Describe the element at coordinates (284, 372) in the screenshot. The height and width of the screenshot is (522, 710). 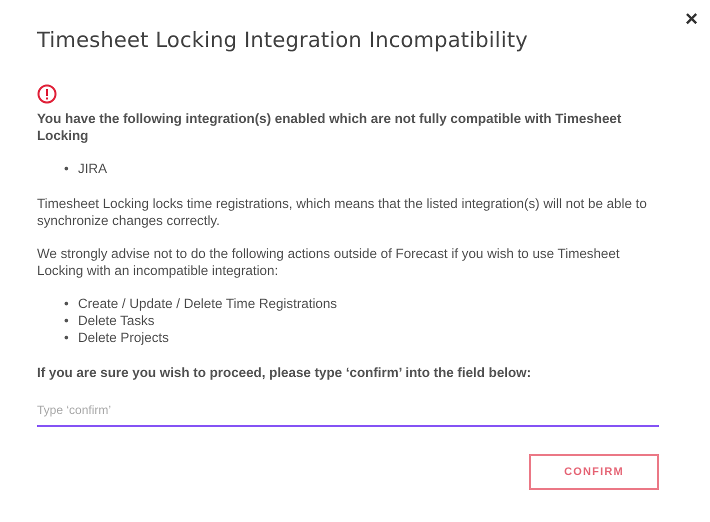
I see `prompt-text: If you are sure you wish to proceed, please type ‘confirm’ into the field below:` at that location.